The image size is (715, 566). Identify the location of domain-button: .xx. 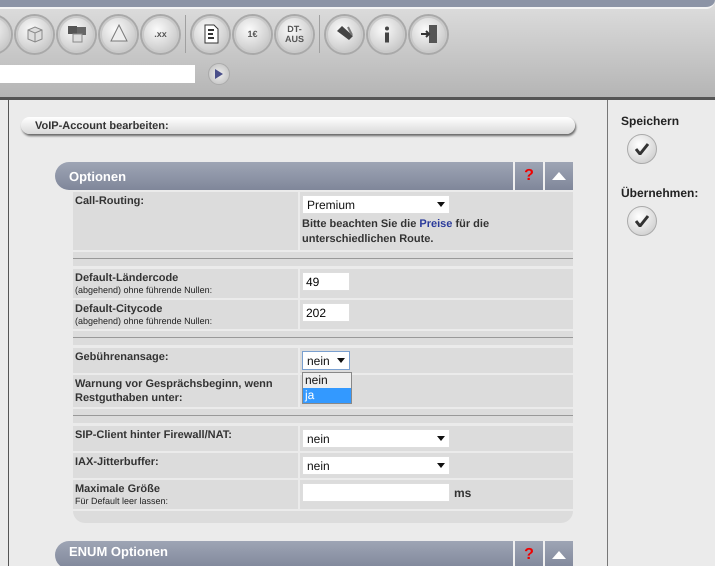
(160, 34).